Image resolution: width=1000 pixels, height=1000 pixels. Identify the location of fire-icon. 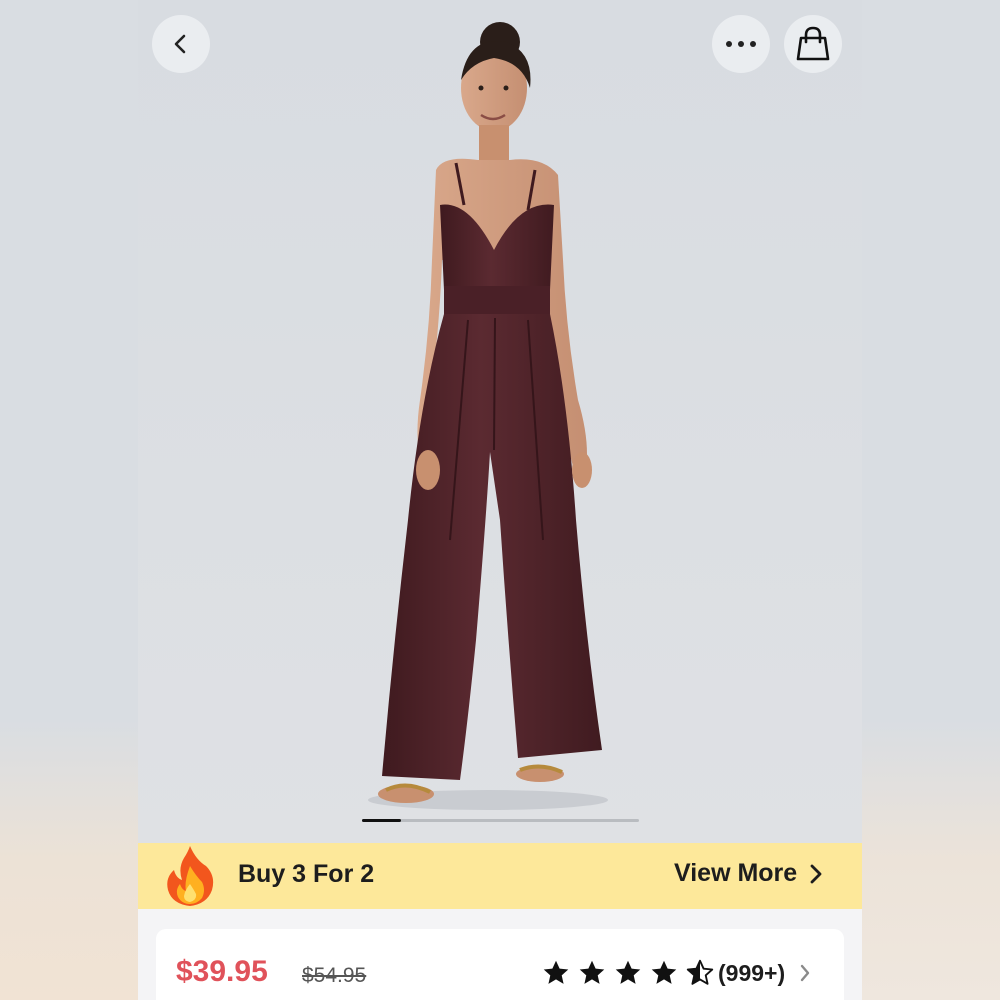
(190, 876).